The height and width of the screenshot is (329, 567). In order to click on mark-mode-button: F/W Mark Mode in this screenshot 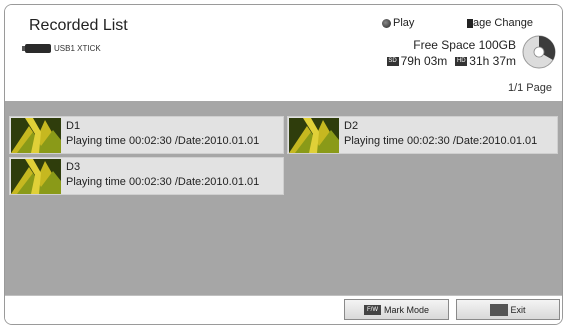, I will do `click(396, 309)`.